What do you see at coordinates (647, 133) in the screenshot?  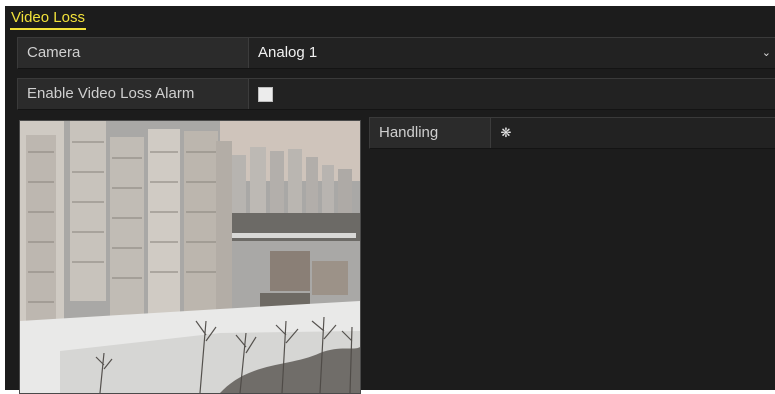 I see `handling-field` at bounding box center [647, 133].